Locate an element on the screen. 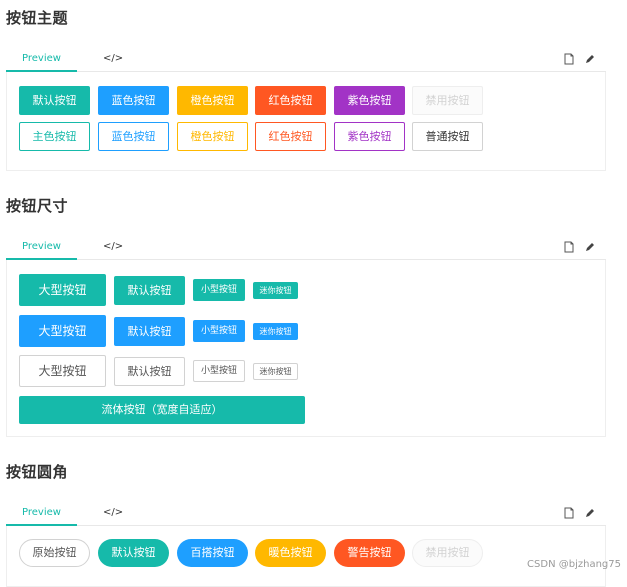  orange-button: 橙色按钮 is located at coordinates (212, 100).